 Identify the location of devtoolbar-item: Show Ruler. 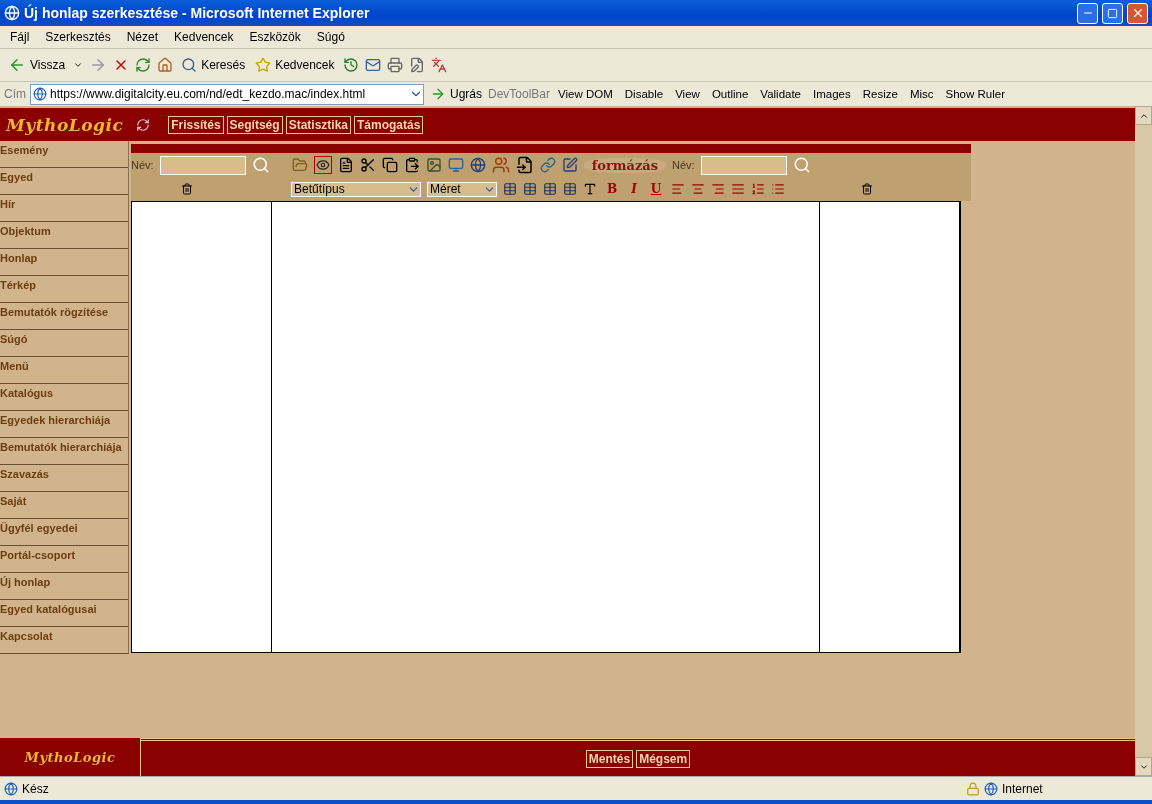
(975, 94).